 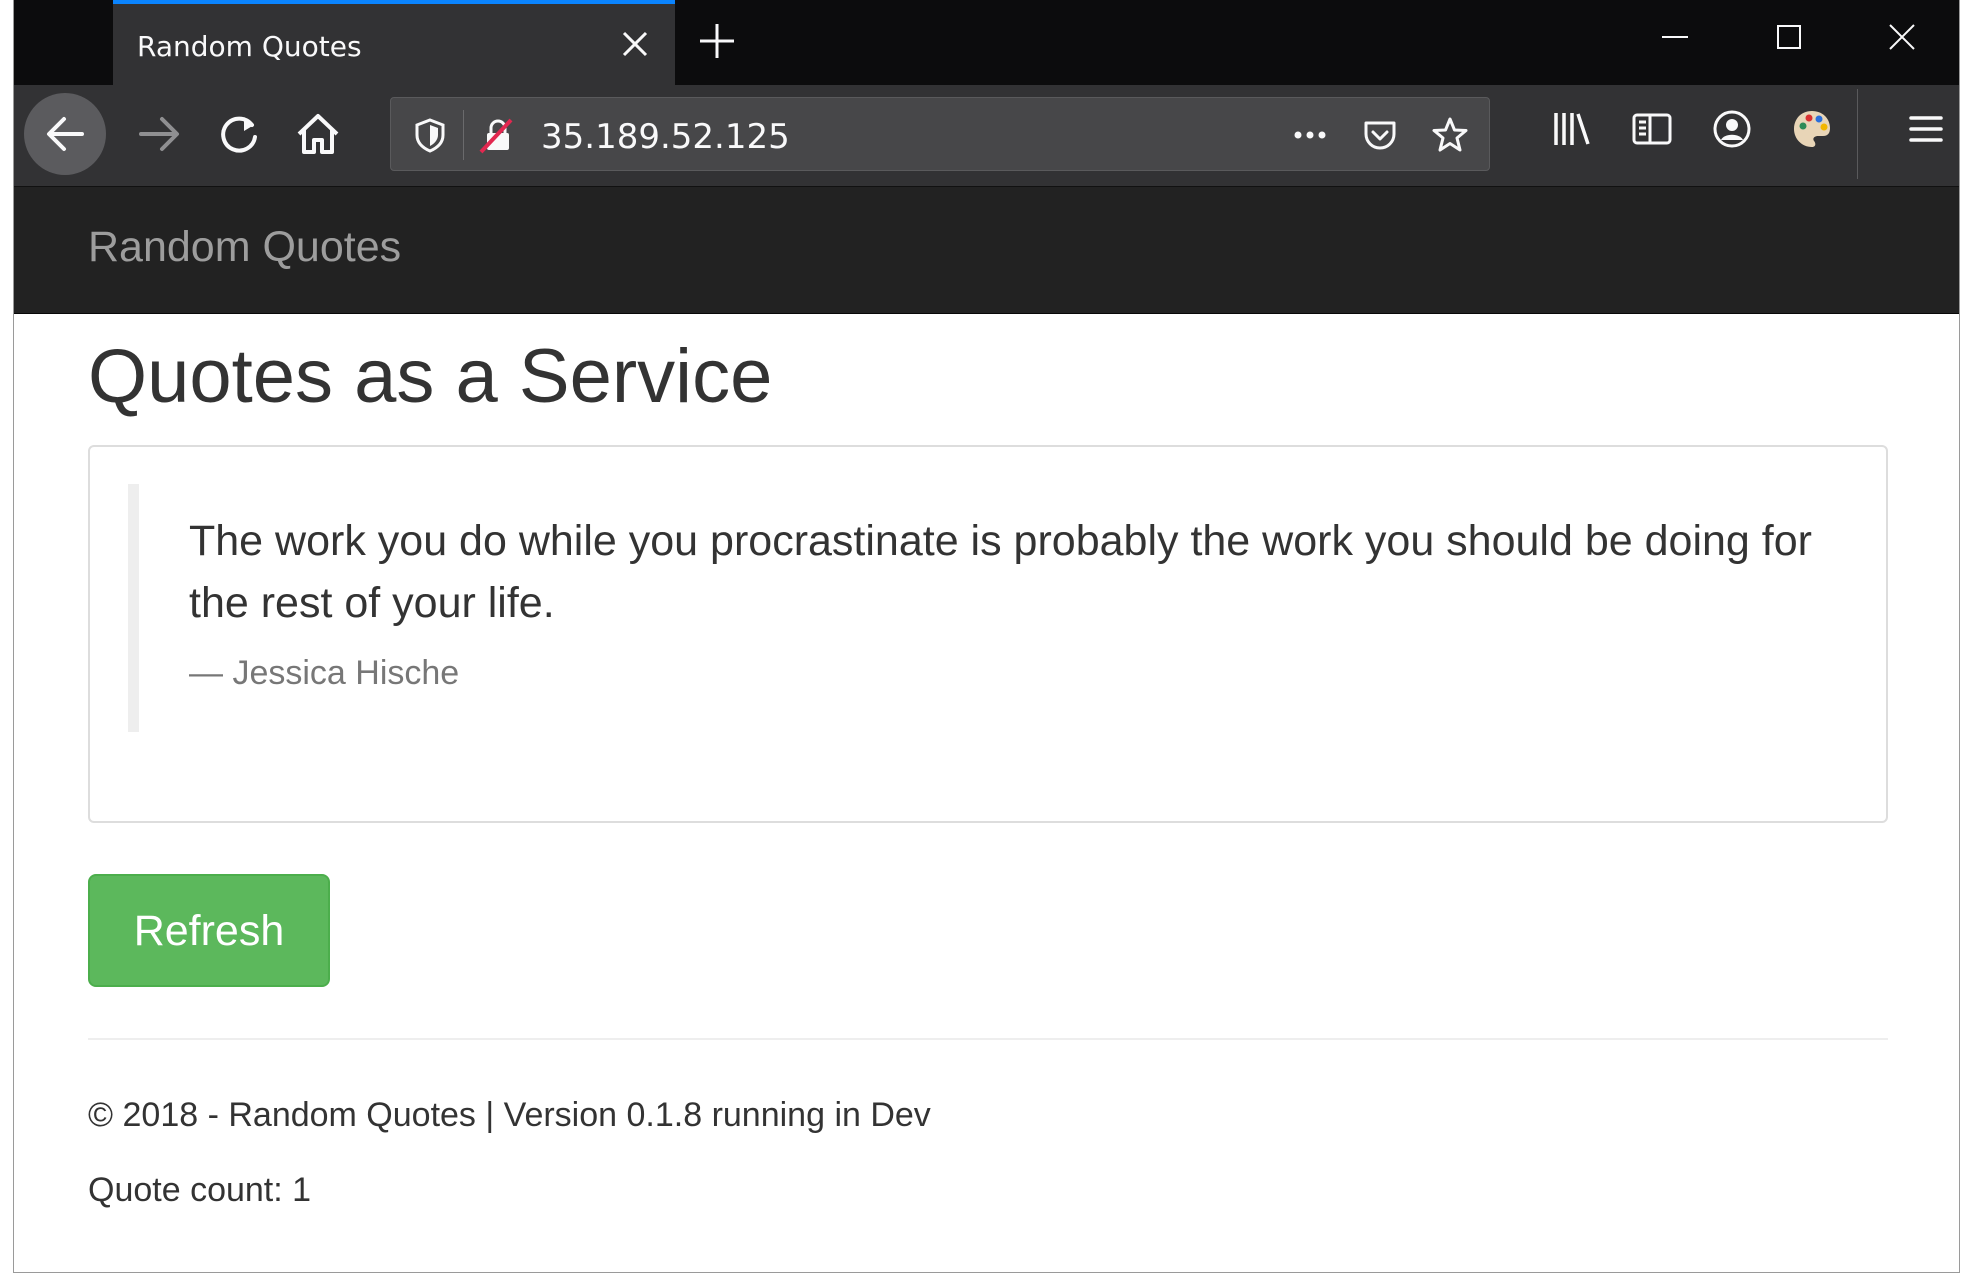 I want to click on palette-icon, so click(x=1812, y=129).